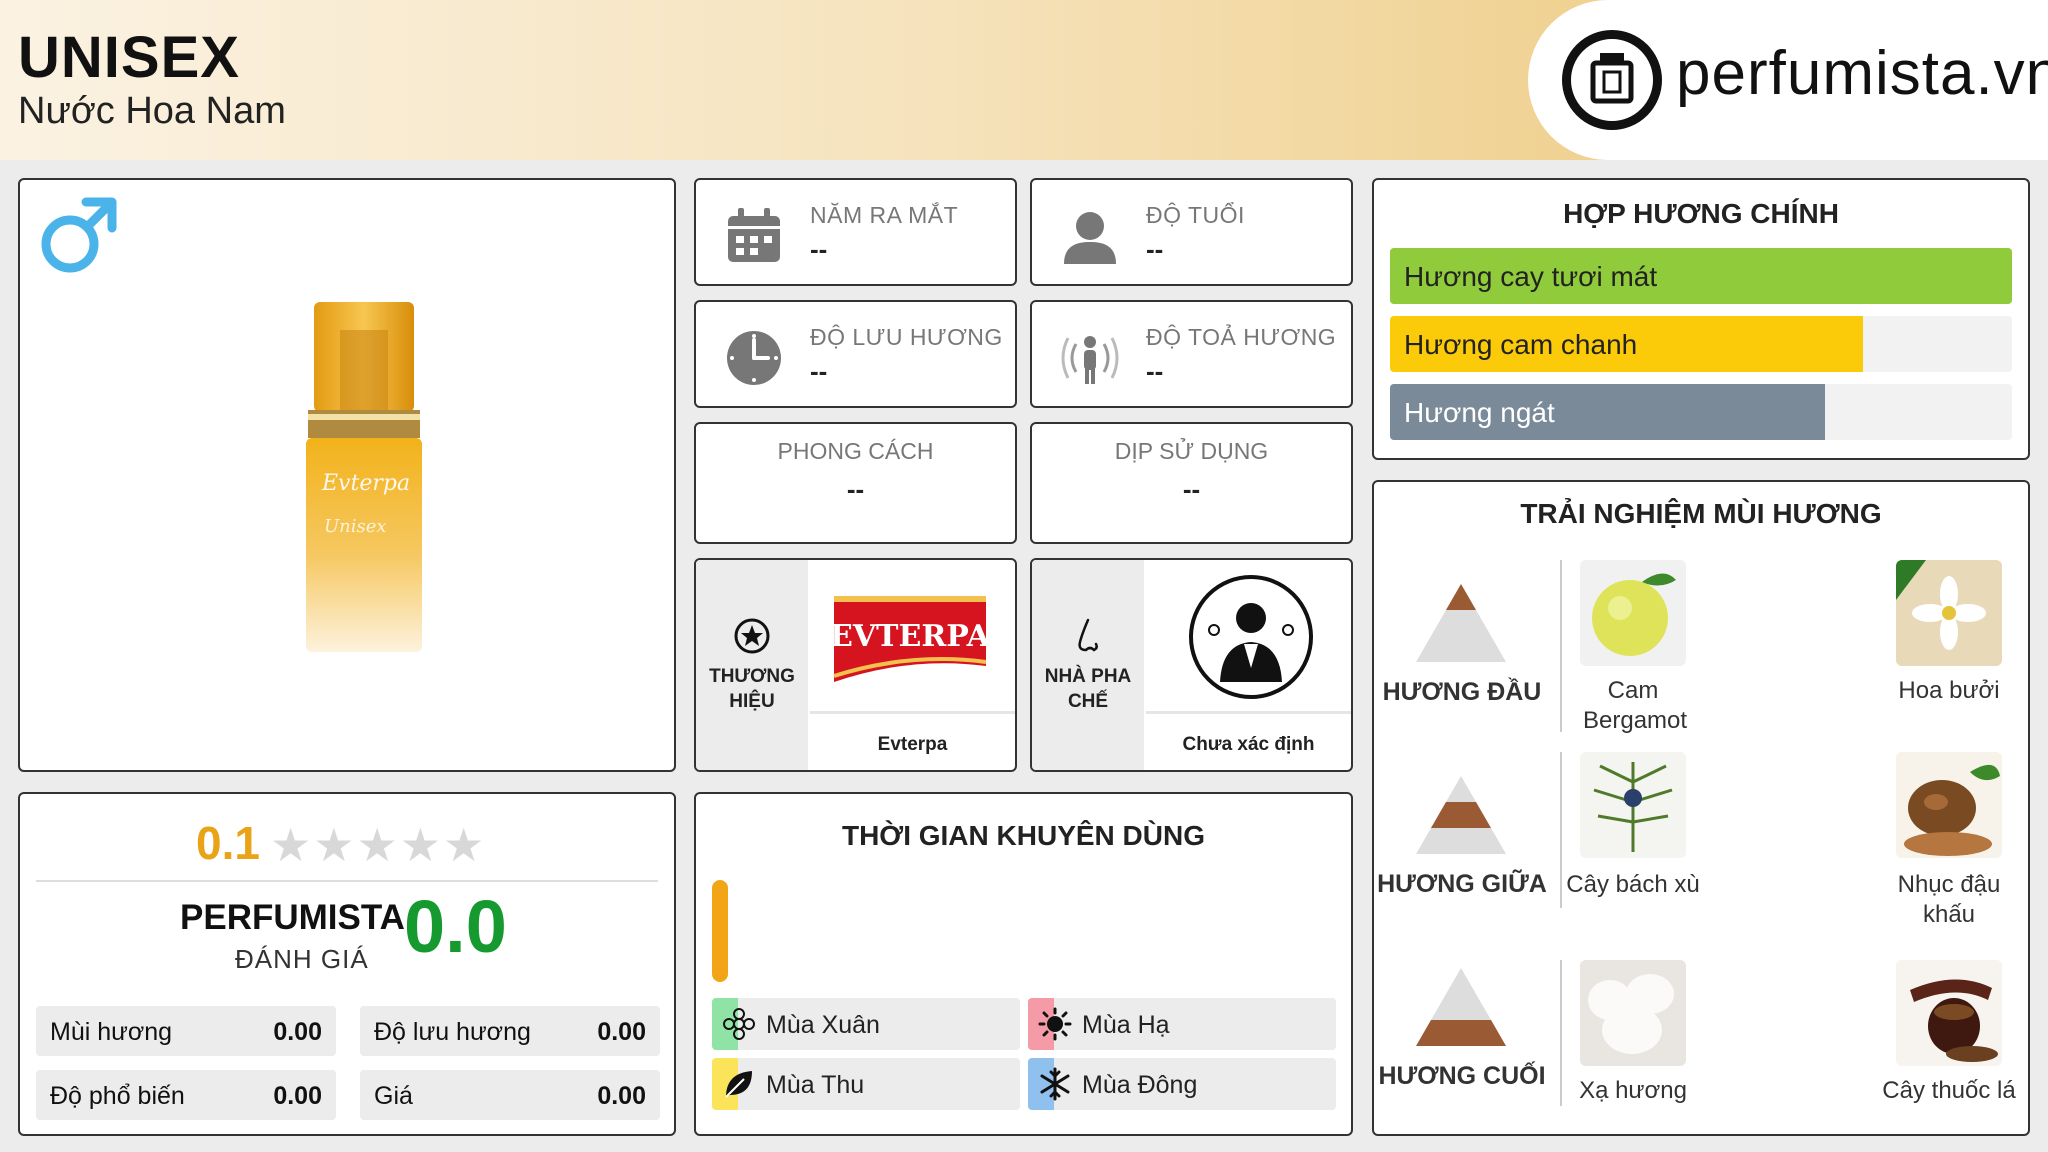 This screenshot has height=1152, width=2048. I want to click on age-value: --, so click(1155, 249).